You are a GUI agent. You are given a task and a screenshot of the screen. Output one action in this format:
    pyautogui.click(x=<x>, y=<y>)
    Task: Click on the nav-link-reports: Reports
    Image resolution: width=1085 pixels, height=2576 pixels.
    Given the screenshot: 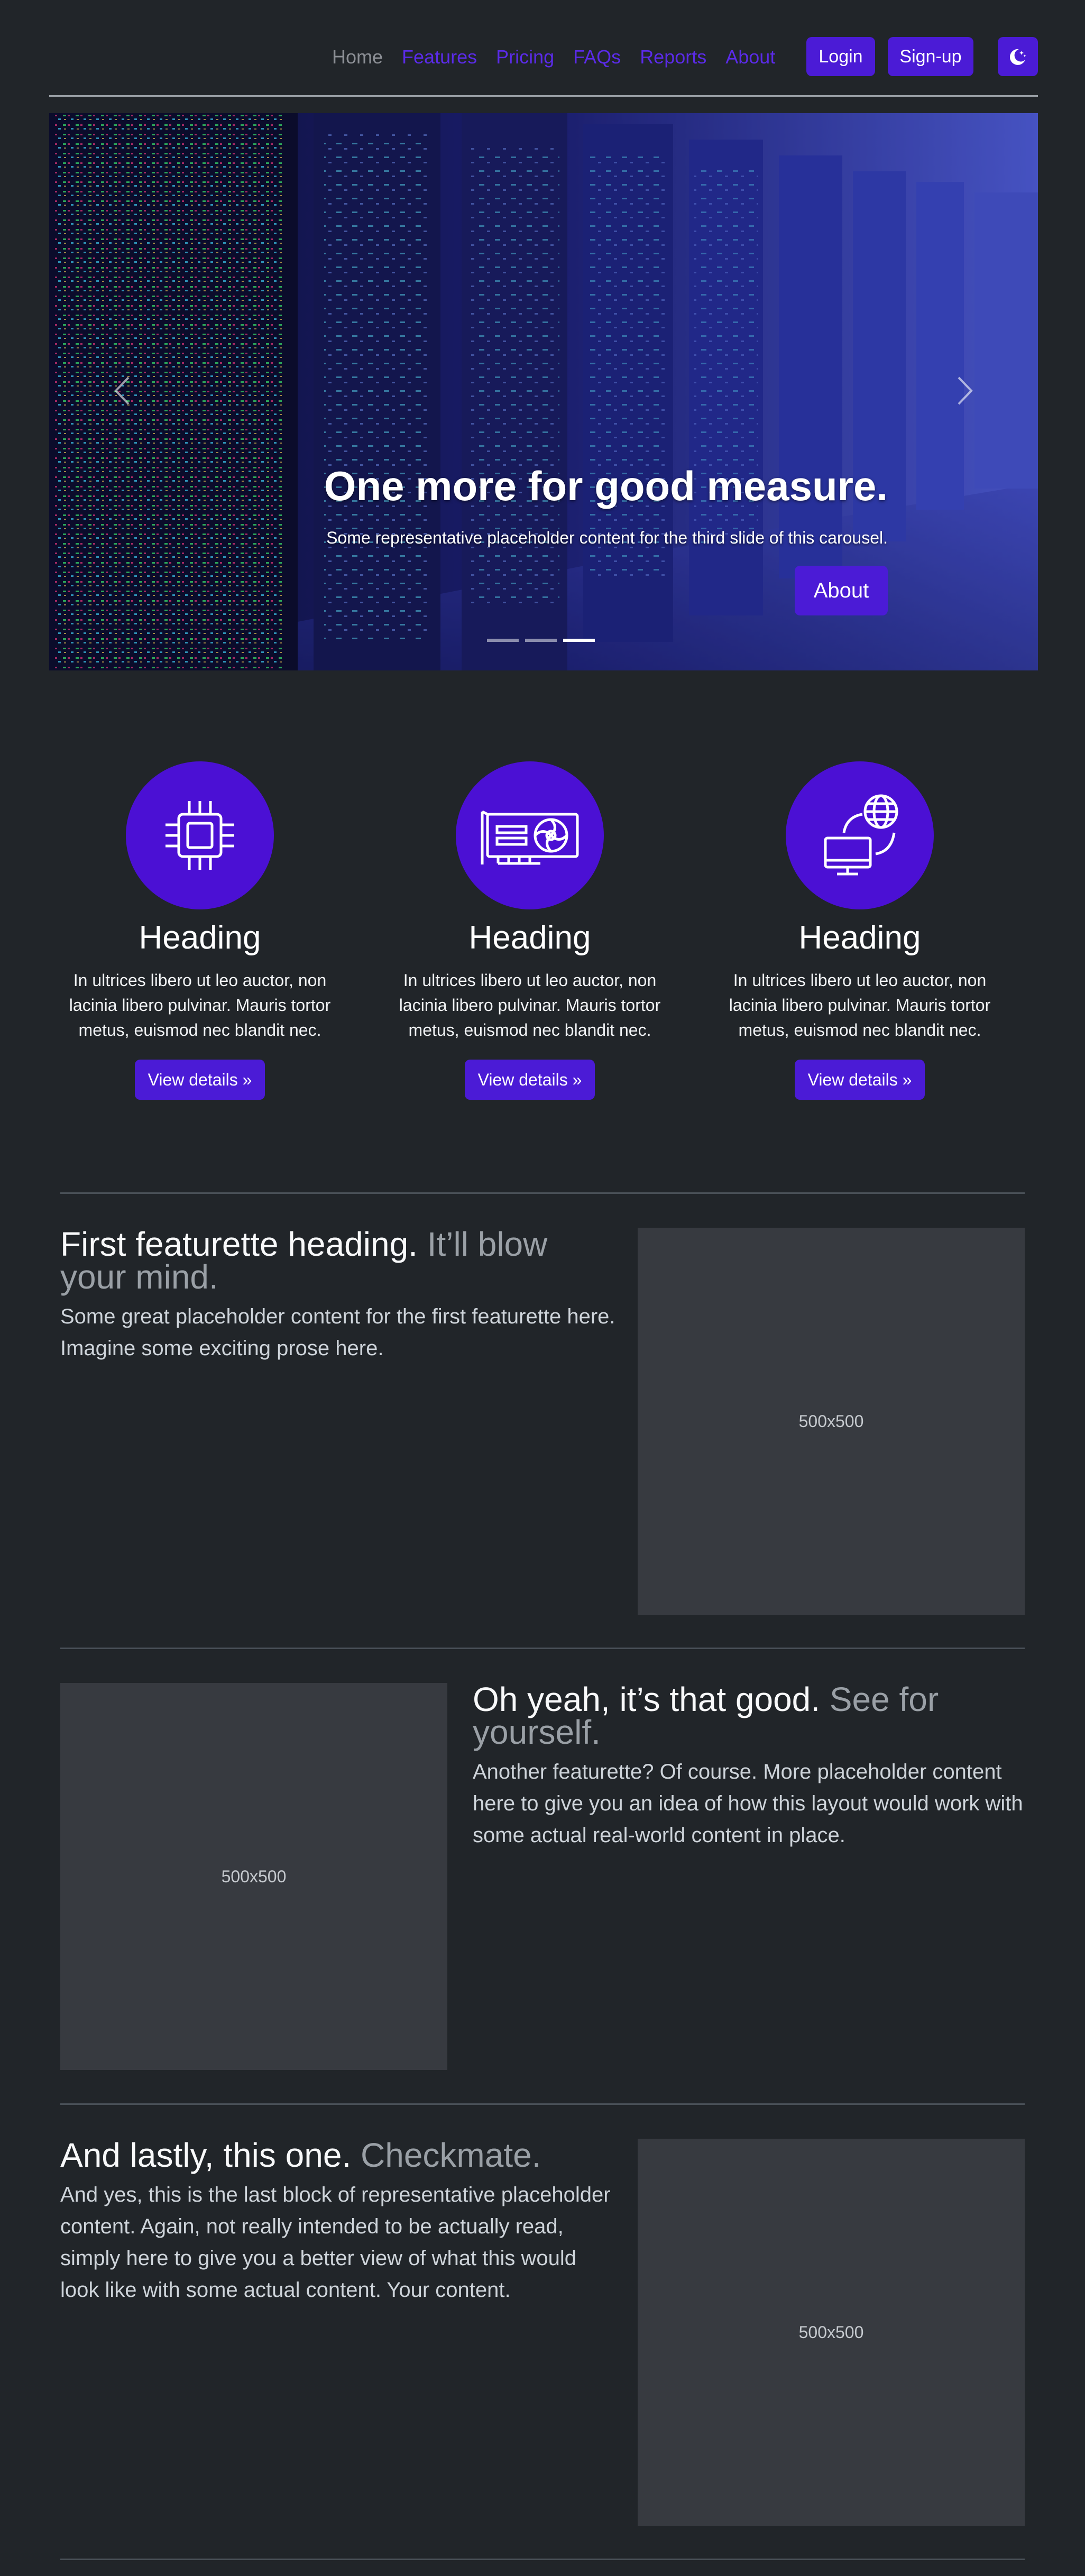 What is the action you would take?
    pyautogui.click(x=673, y=57)
    